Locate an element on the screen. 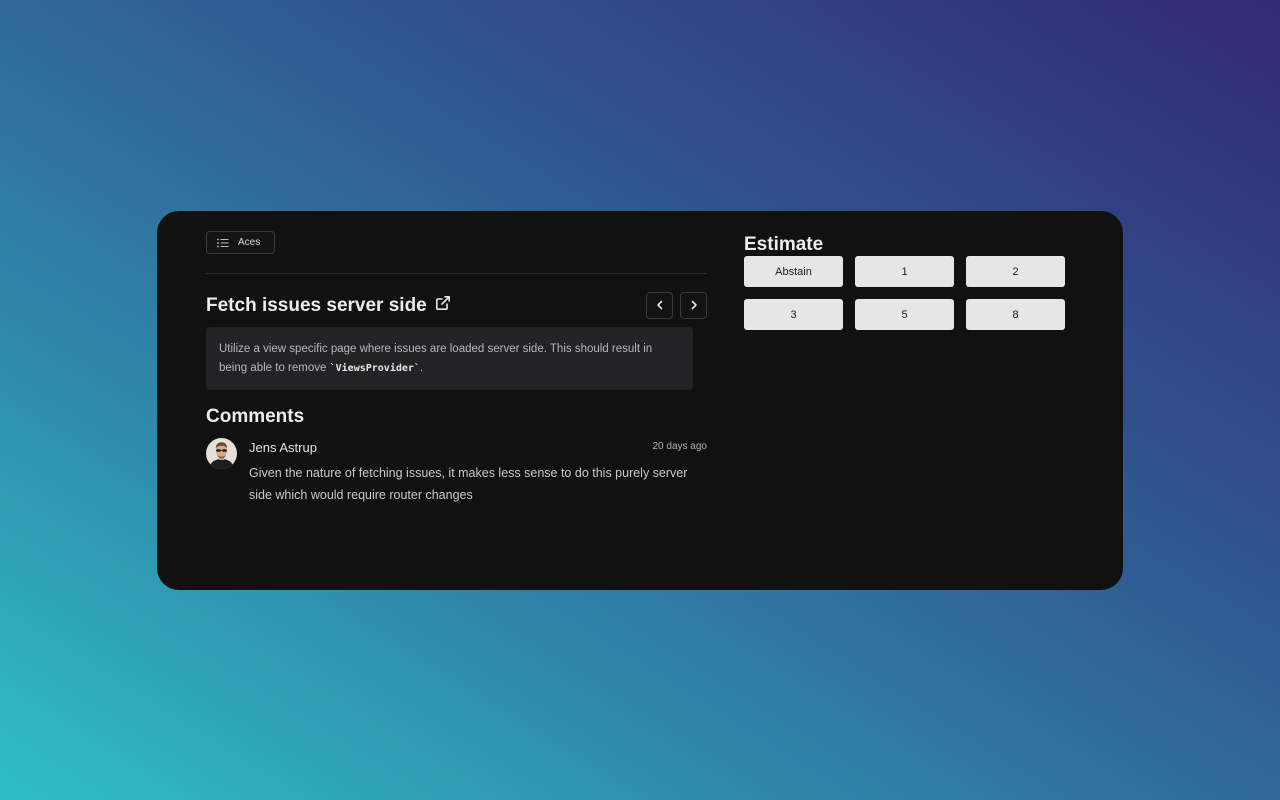  estimate-heading: Estimate is located at coordinates (784, 244).